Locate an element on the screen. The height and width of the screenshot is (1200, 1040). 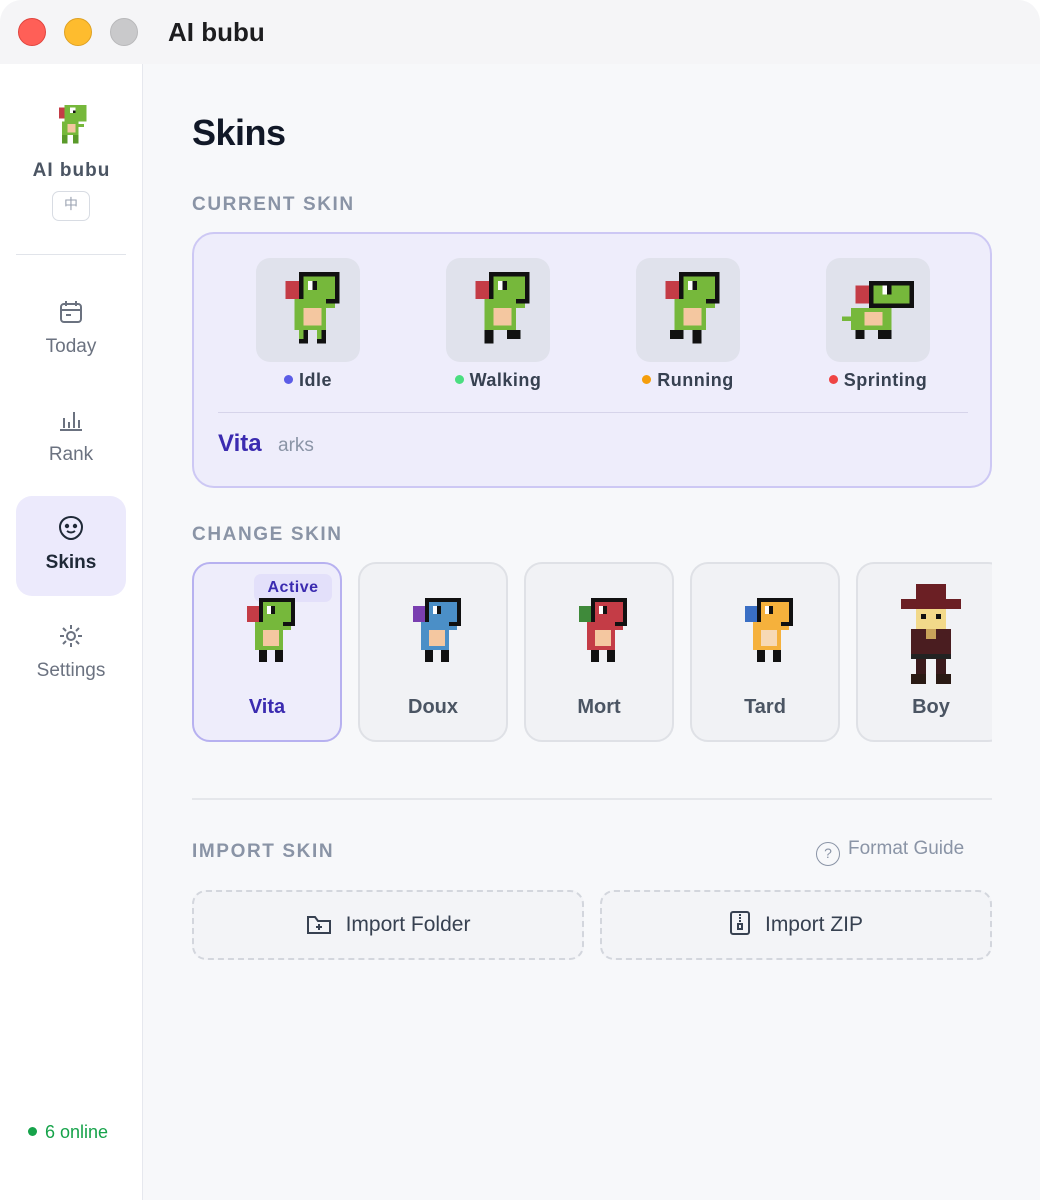
sidebar-item-skins: Skins is located at coordinates (71, 546).